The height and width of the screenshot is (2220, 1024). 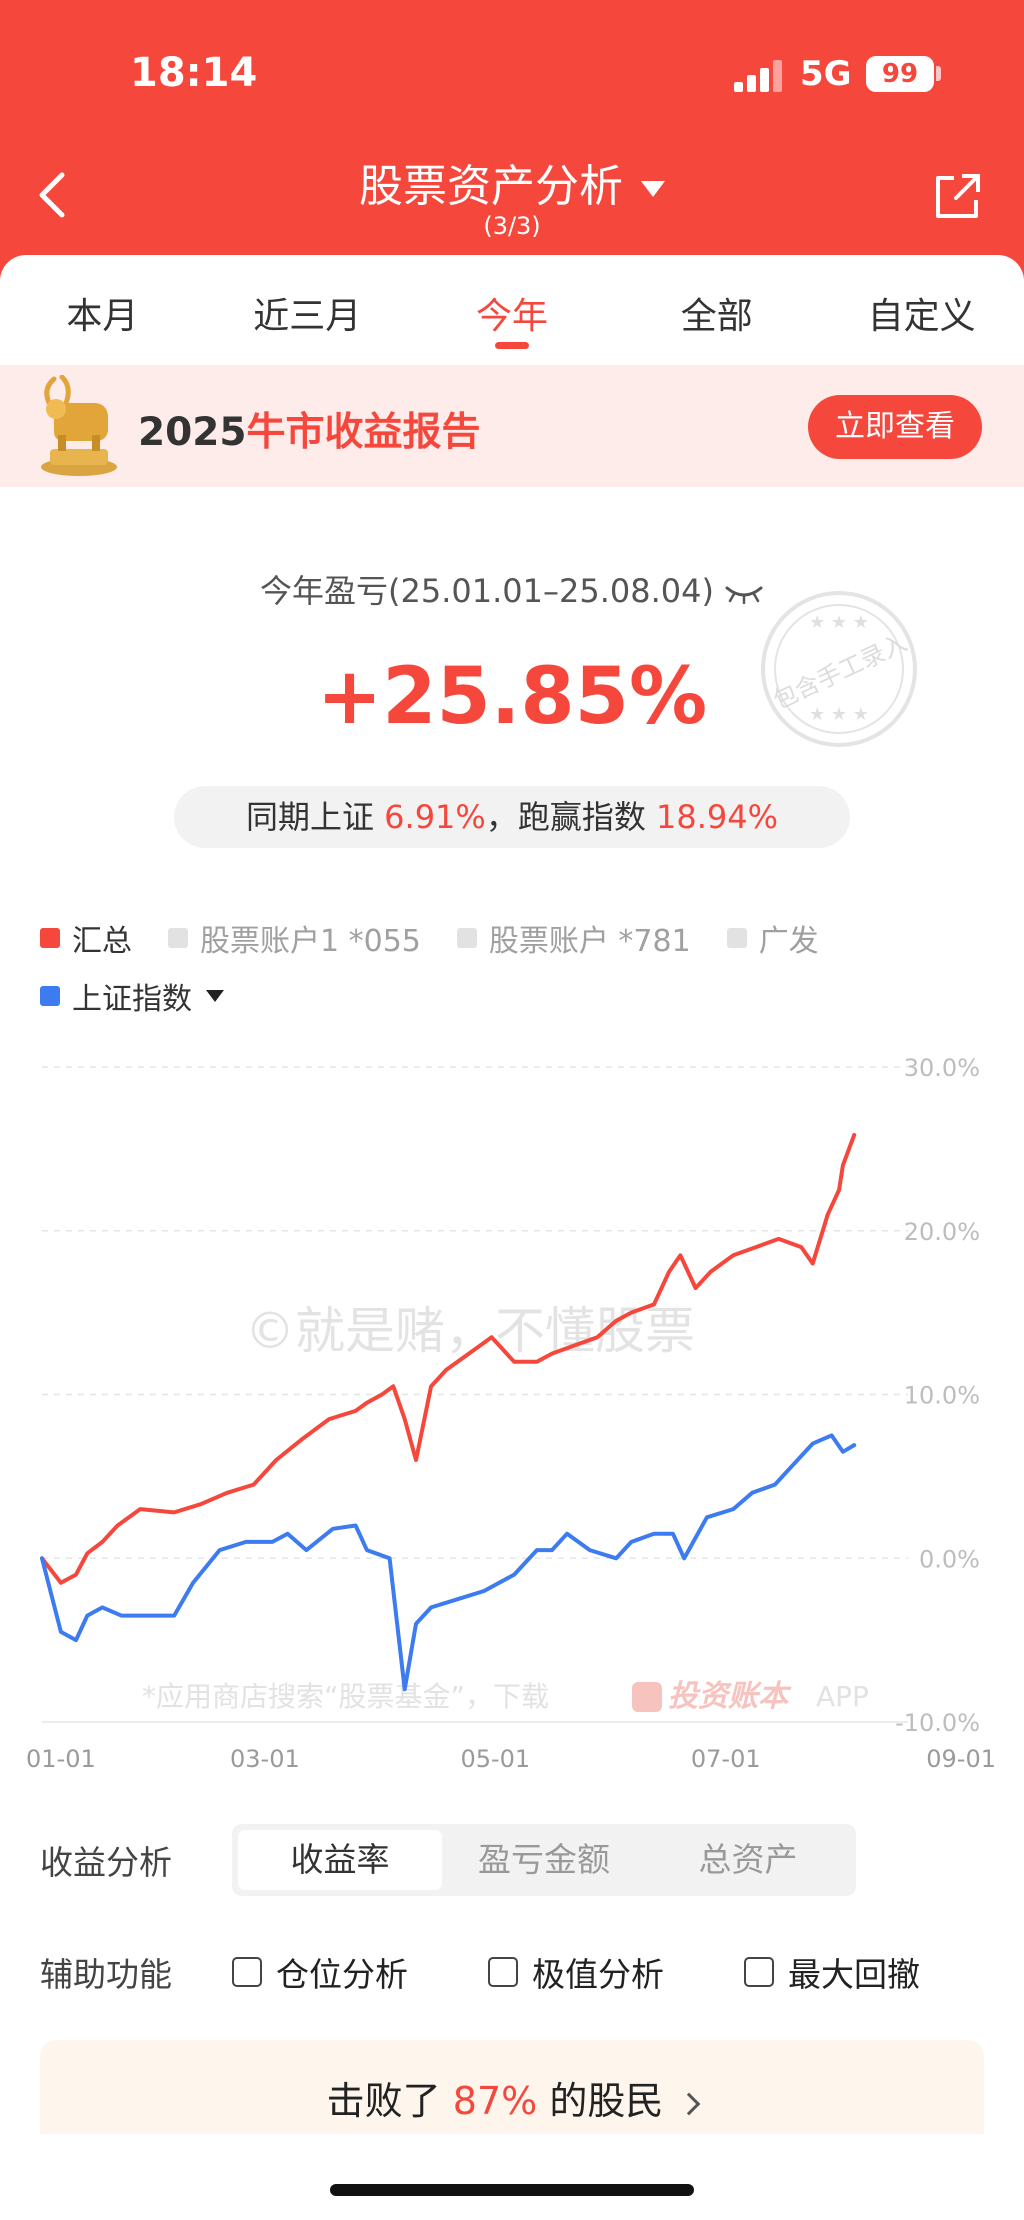 What do you see at coordinates (942, 1396) in the screenshot?
I see `y-tick-label: 10.0%` at bounding box center [942, 1396].